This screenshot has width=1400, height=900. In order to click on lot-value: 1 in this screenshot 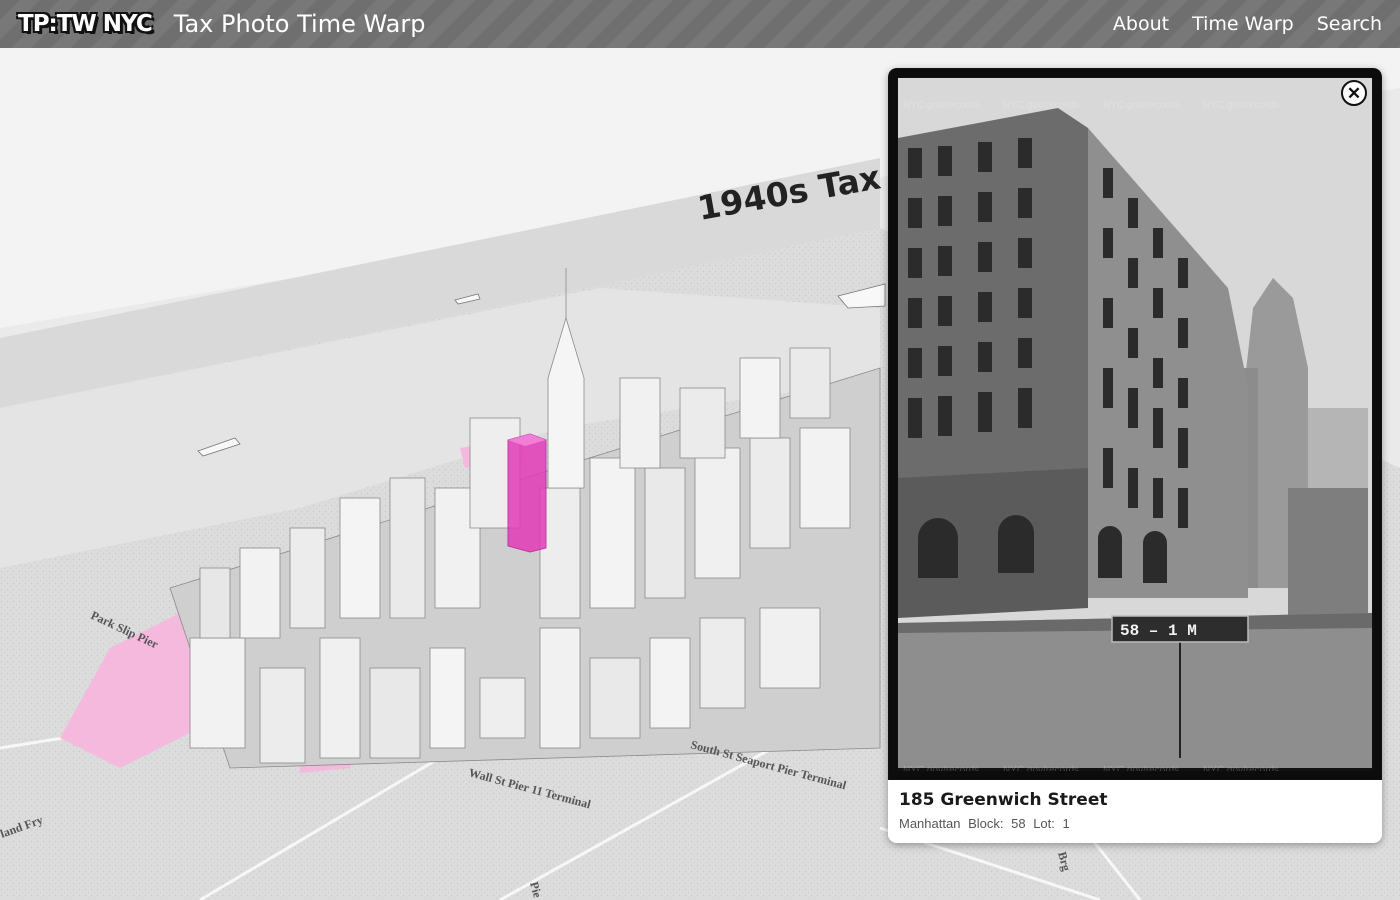, I will do `click(1066, 823)`.